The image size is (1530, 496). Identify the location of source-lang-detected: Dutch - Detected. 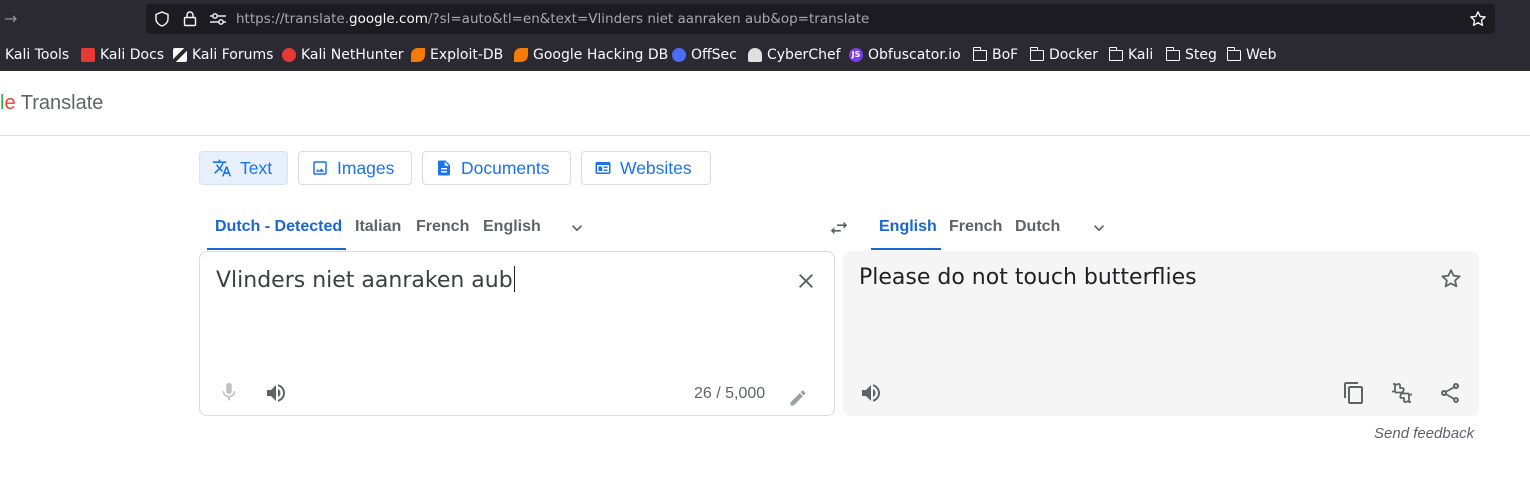
(276, 230).